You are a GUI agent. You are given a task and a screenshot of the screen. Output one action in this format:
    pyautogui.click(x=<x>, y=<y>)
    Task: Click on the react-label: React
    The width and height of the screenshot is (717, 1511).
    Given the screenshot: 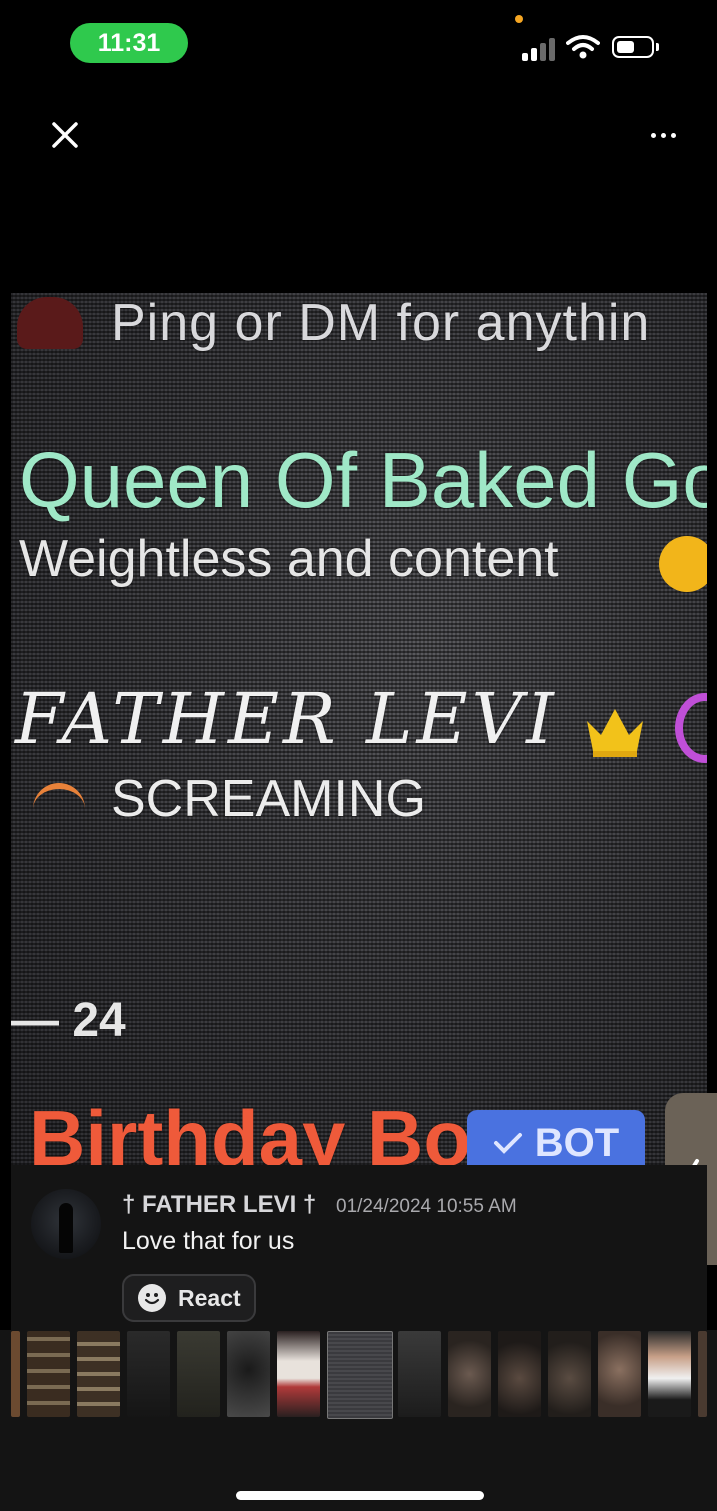 What is the action you would take?
    pyautogui.click(x=209, y=1297)
    